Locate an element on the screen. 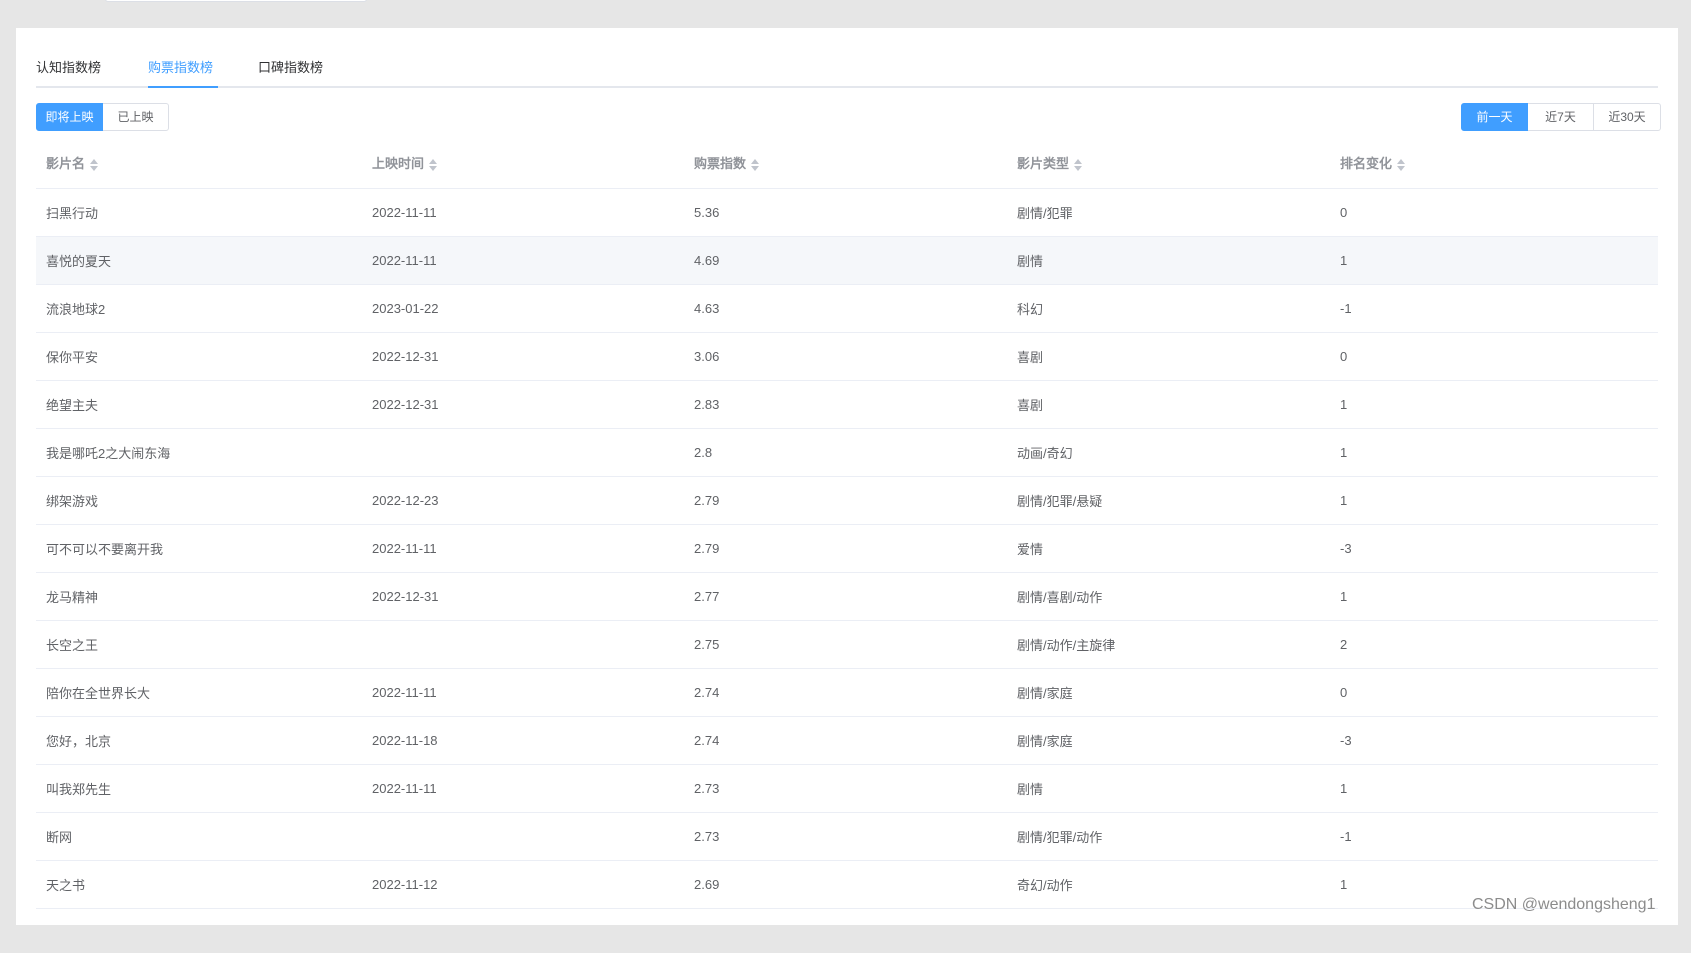 The width and height of the screenshot is (1691, 953). table-row: 保你平安 2022-12-31 3.06 喜剧 0 is located at coordinates (847, 356).